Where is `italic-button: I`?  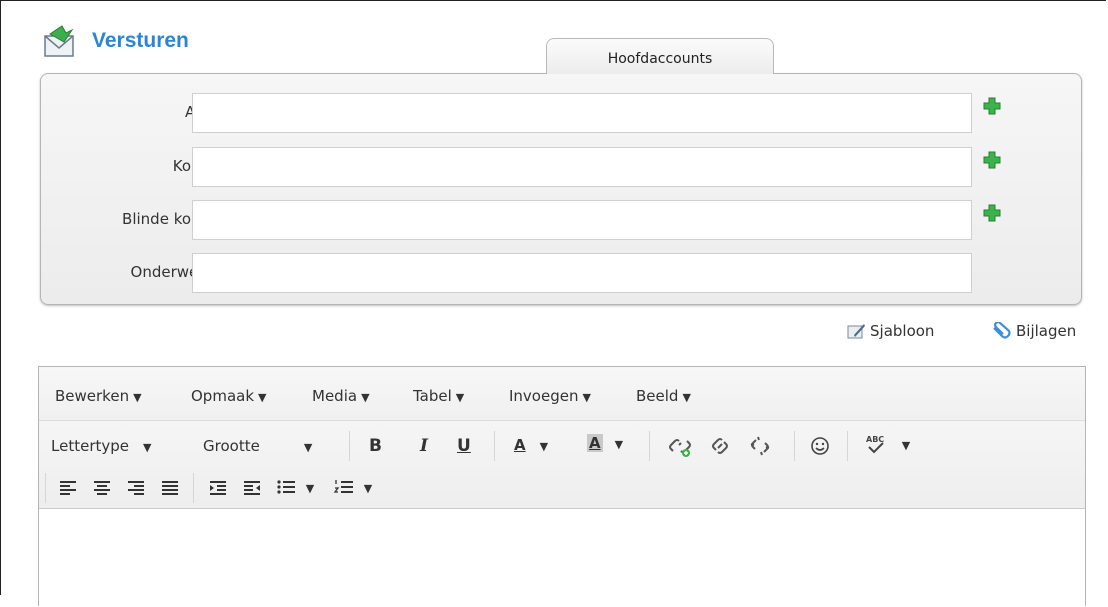
italic-button: I is located at coordinates (424, 446).